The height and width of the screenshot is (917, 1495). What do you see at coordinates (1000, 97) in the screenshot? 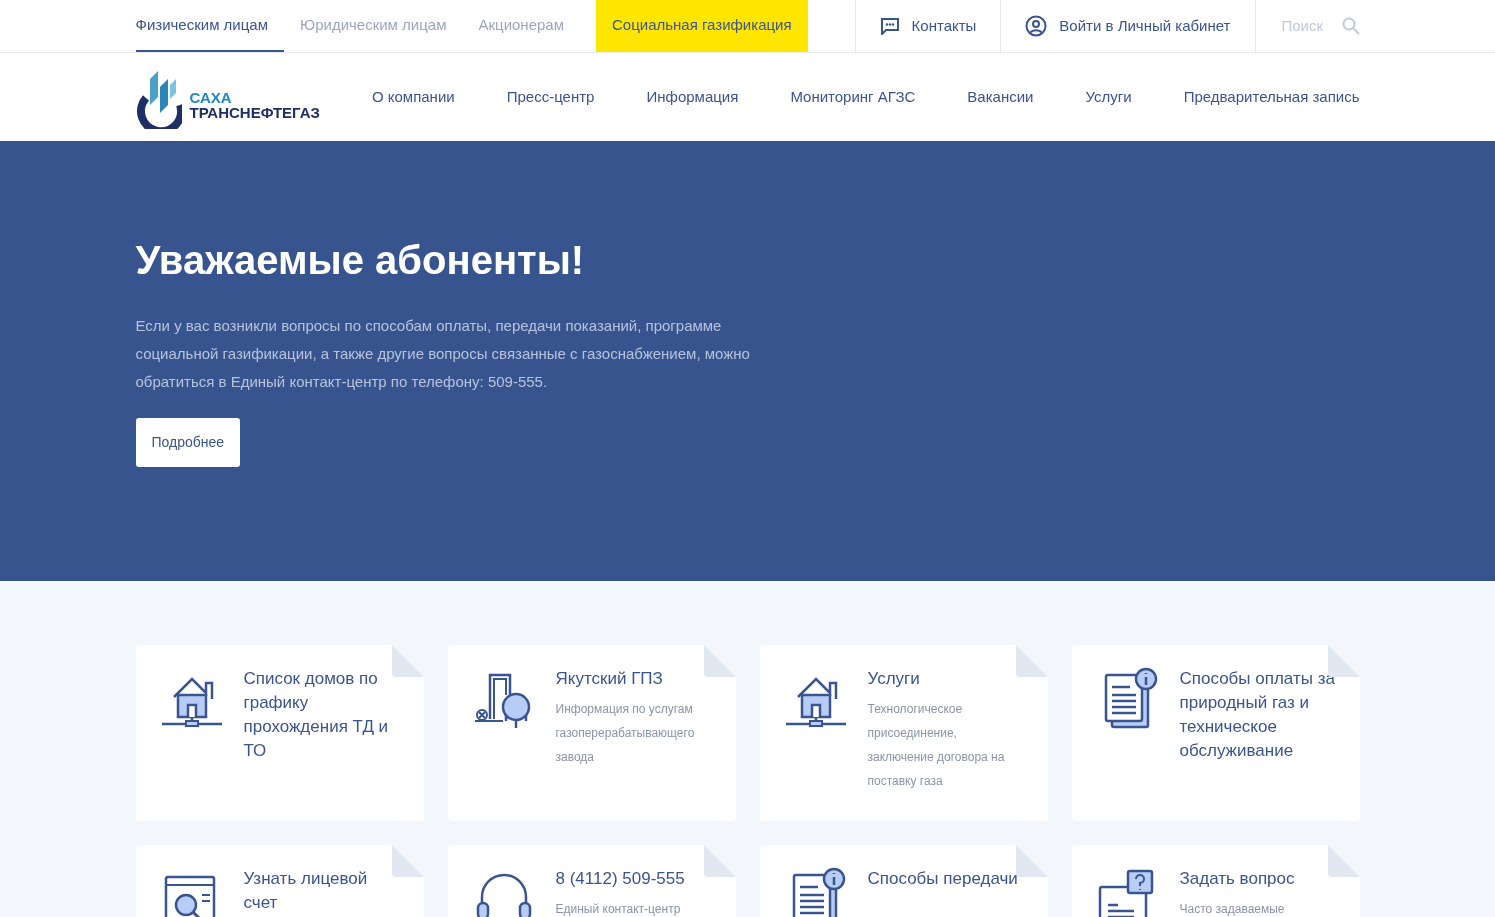
I see `menu-link: Вакансии` at bounding box center [1000, 97].